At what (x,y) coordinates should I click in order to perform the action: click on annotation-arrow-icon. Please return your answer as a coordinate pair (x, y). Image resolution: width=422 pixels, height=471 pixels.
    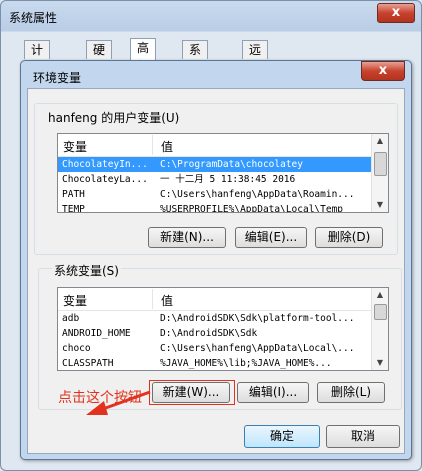
    Looking at the image, I should click on (118, 402).